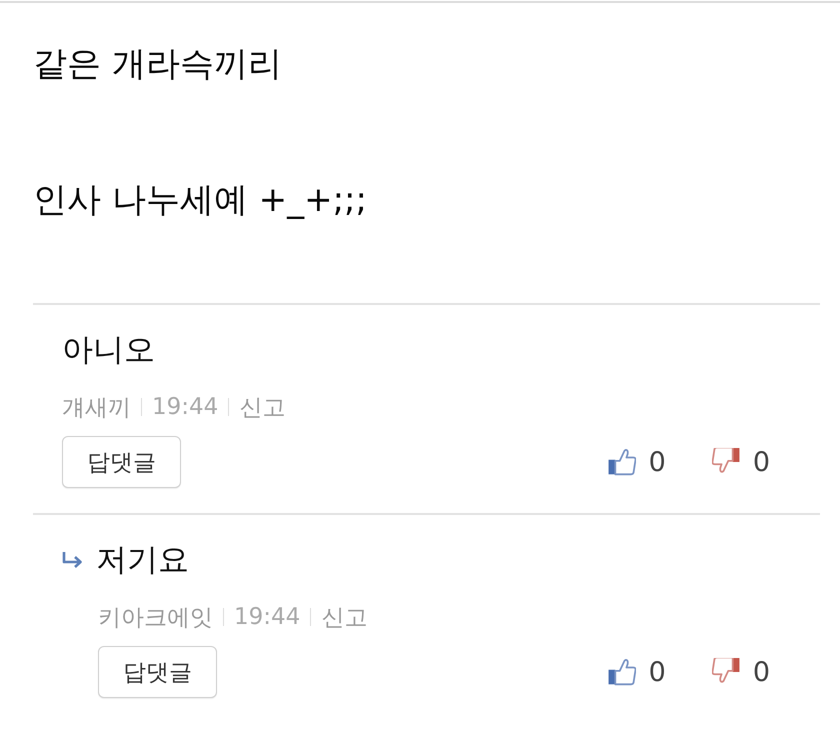 The width and height of the screenshot is (840, 744). Describe the element at coordinates (108, 350) in the screenshot. I see `comment-text: 아니오` at that location.